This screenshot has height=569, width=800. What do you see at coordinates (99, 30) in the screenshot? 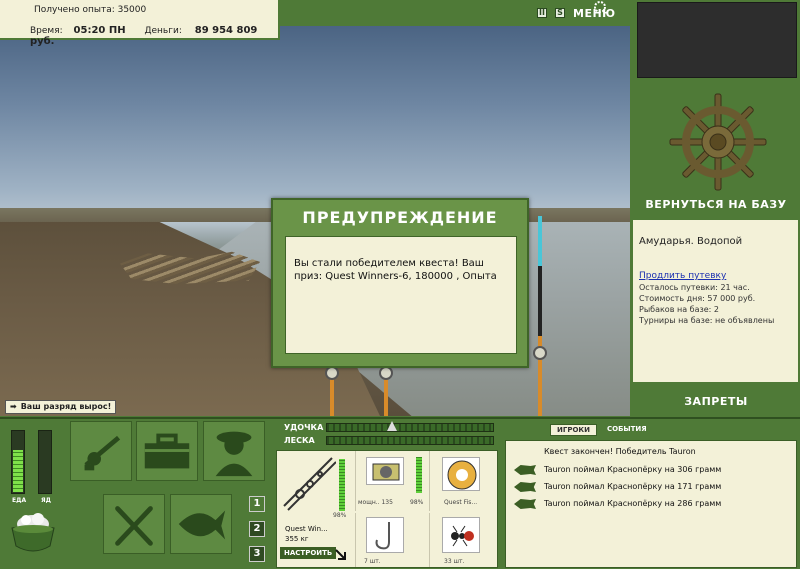
I see `time-value: 05:20 ПН` at bounding box center [99, 30].